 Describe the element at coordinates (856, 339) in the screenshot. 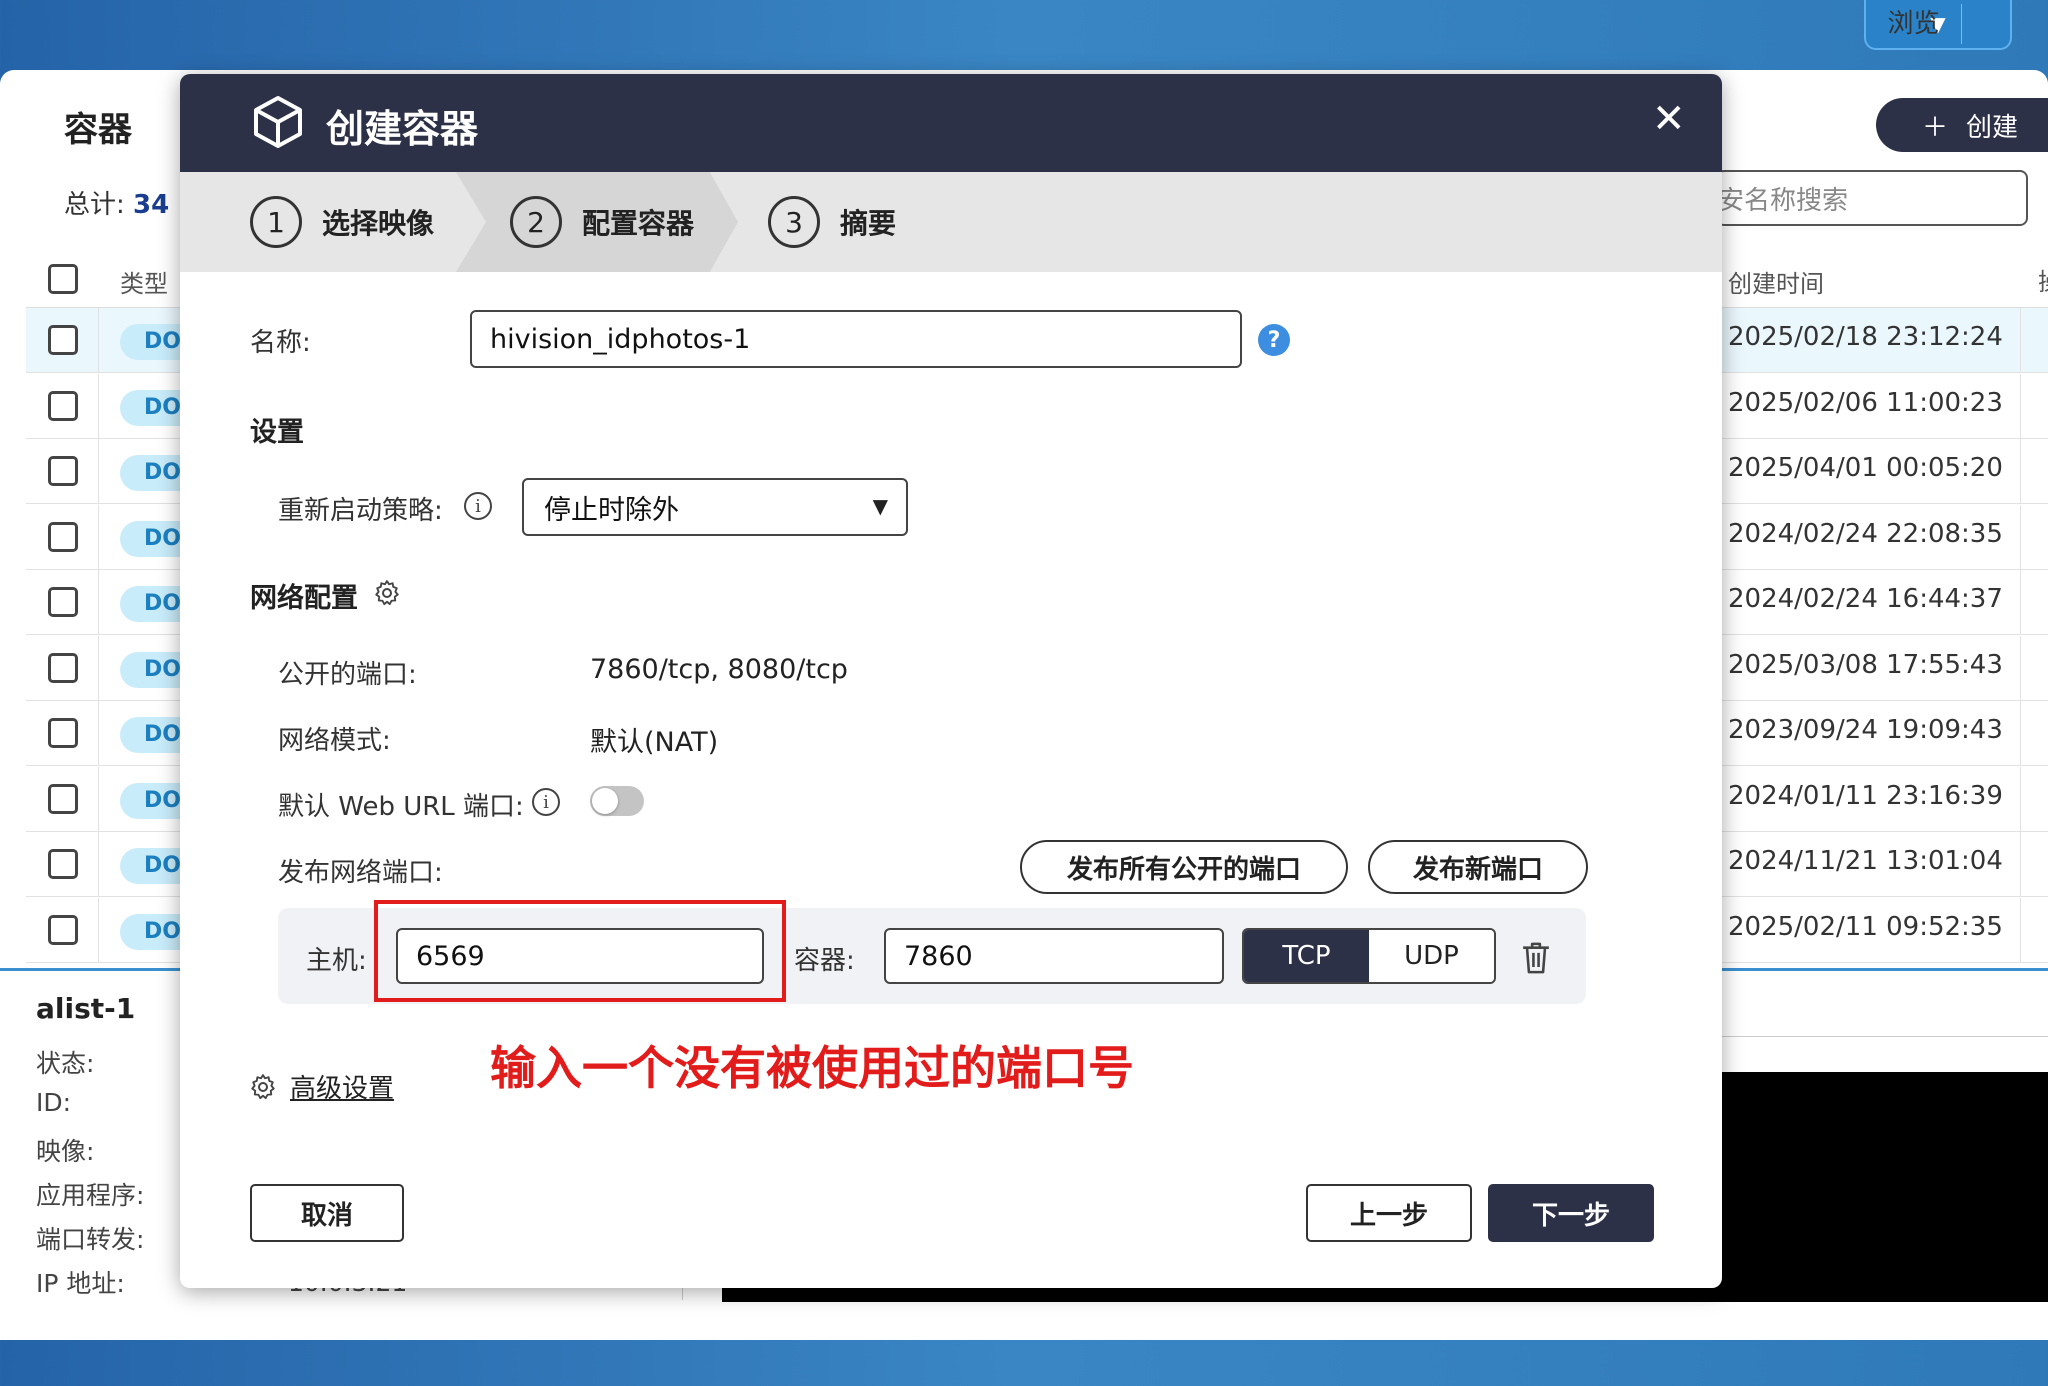

I see `container-name-input: hivision_idphotos-1` at that location.